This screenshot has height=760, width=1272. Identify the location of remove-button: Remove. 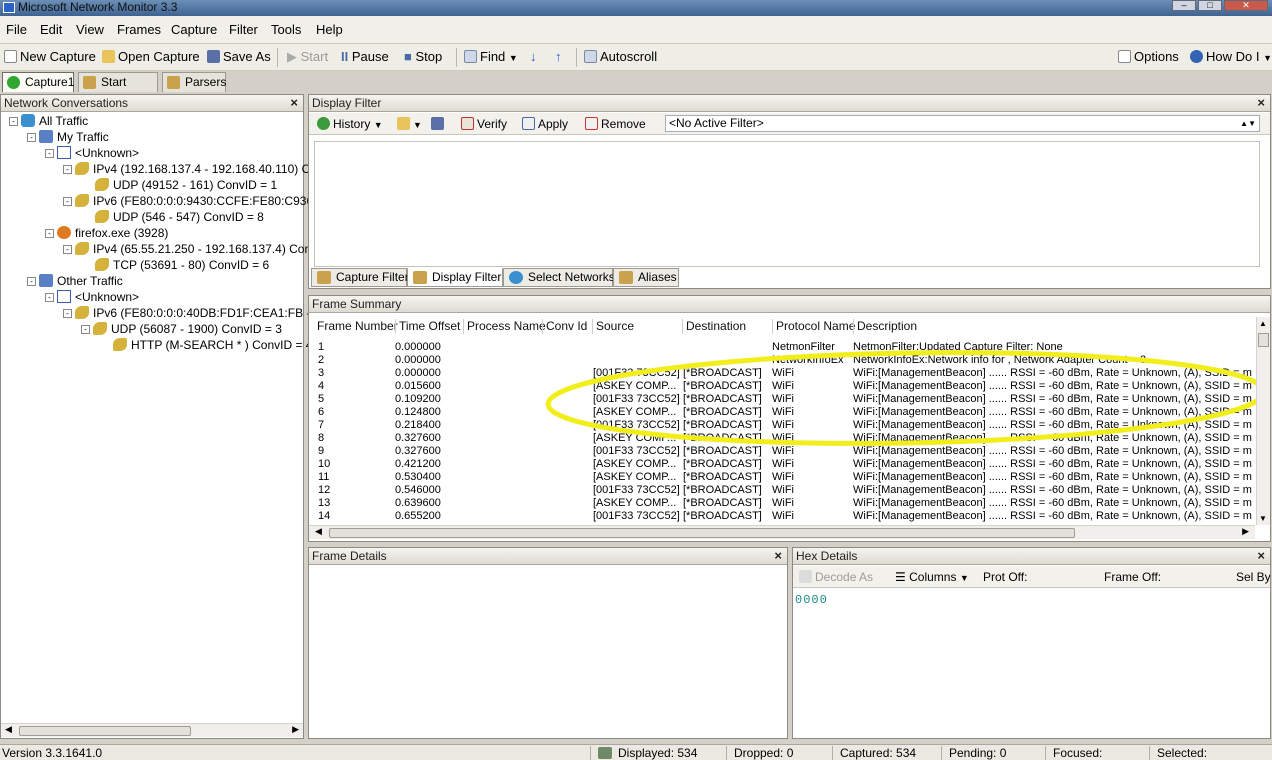
(615, 124).